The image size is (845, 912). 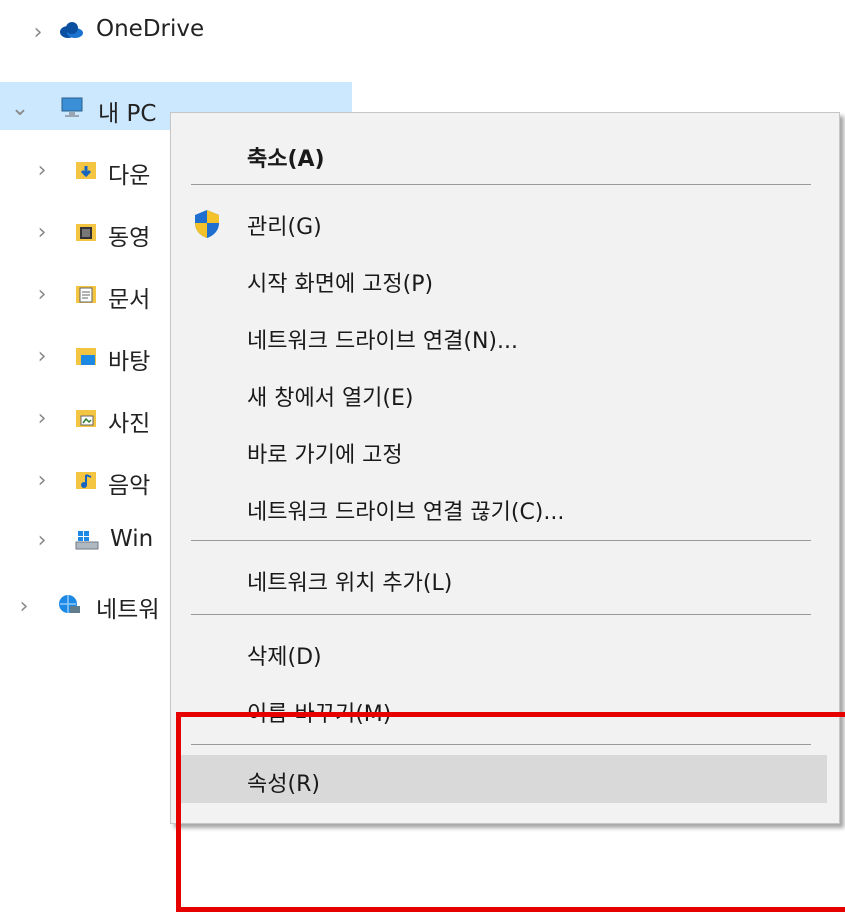 I want to click on menu-item-open-new-window: 새 창에서 열기(E), so click(x=505, y=394).